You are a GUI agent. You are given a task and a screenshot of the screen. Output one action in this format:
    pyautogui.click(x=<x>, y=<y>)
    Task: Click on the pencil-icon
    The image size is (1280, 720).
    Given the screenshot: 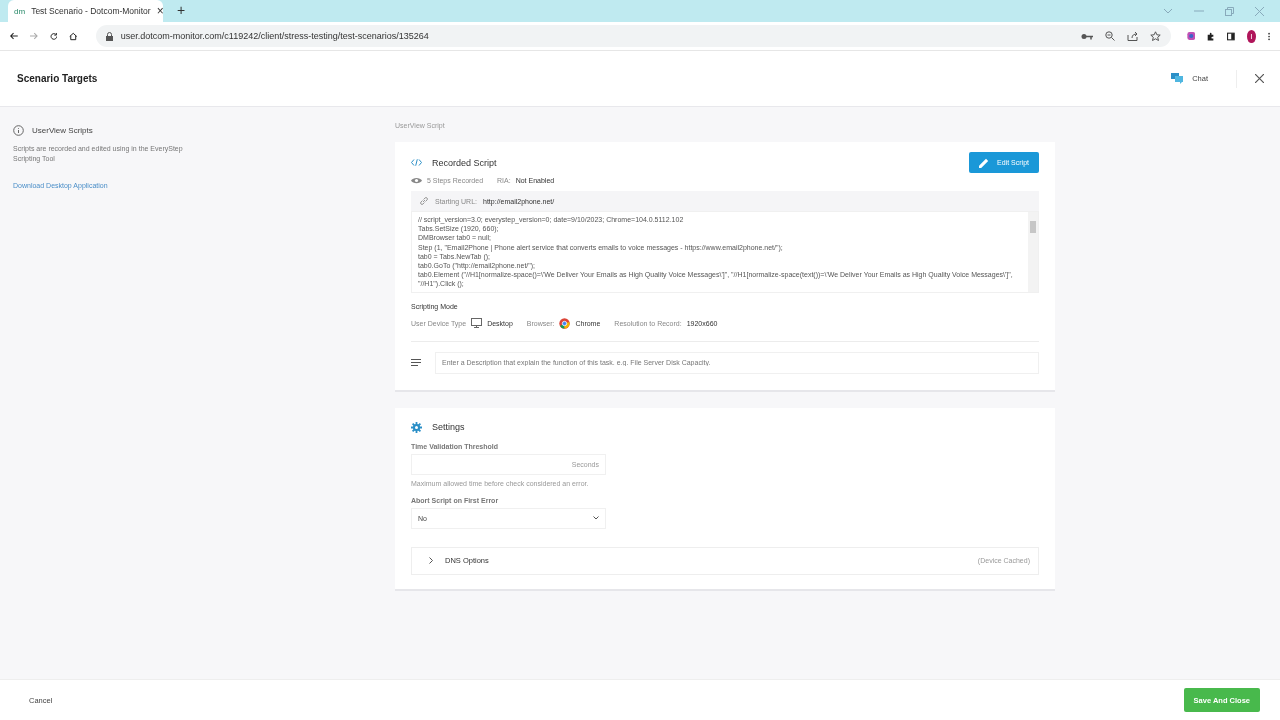 What is the action you would take?
    pyautogui.click(x=984, y=162)
    